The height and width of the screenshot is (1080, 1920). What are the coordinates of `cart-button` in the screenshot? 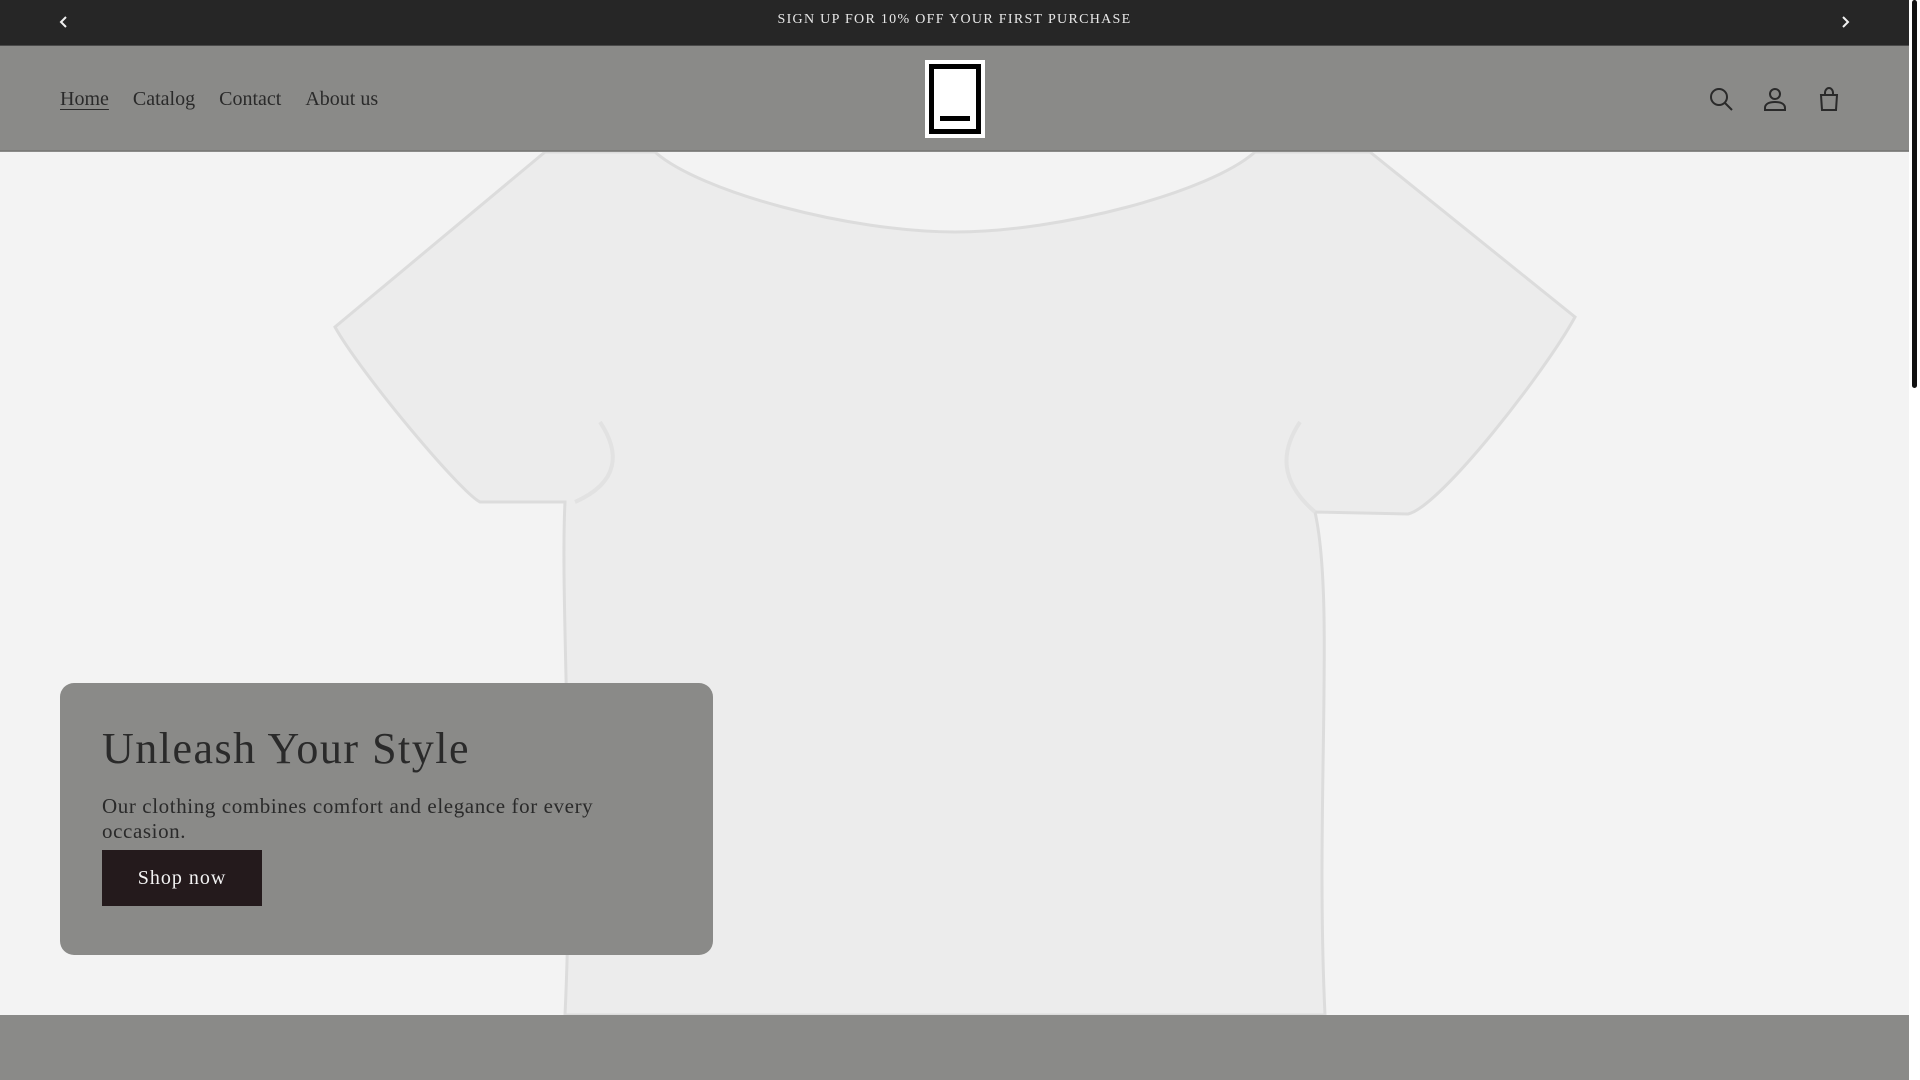 It's located at (1829, 99).